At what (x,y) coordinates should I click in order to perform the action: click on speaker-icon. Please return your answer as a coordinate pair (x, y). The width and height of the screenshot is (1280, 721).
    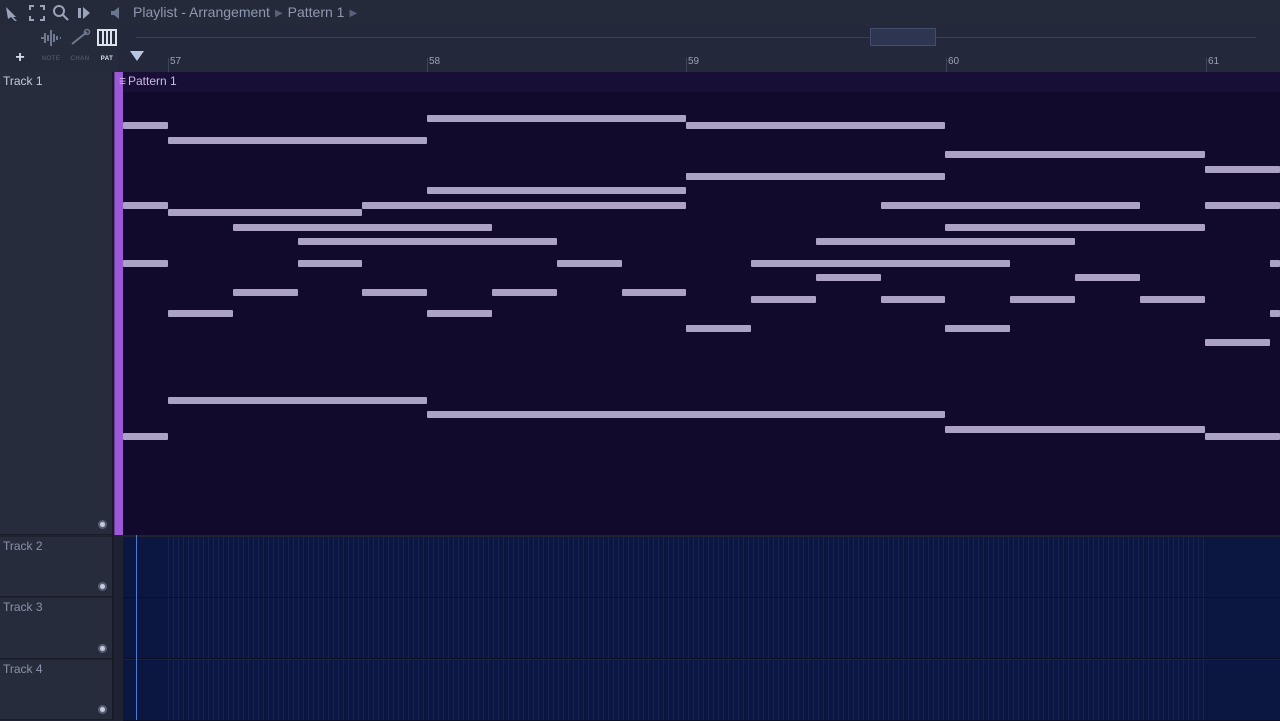
    Looking at the image, I should click on (117, 13).